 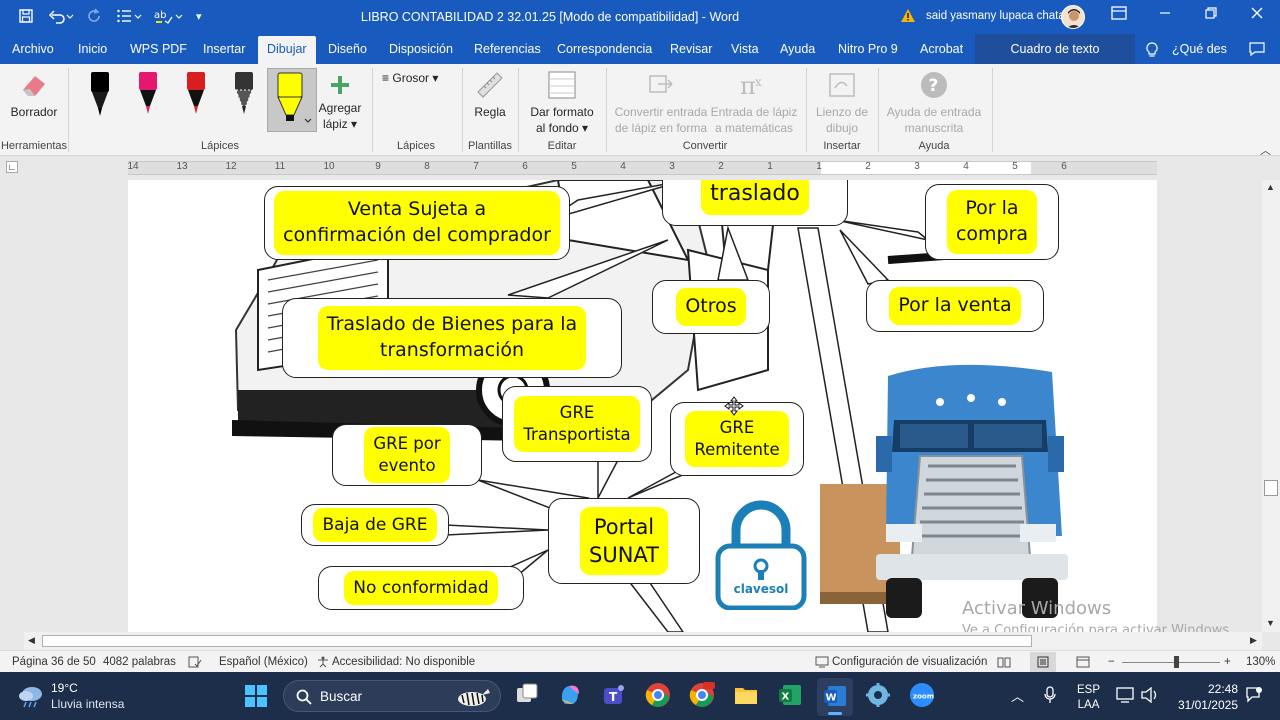 What do you see at coordinates (661, 103) in the screenshot?
I see `convert-shape-button: Convertir entrada de lápiz en forma` at bounding box center [661, 103].